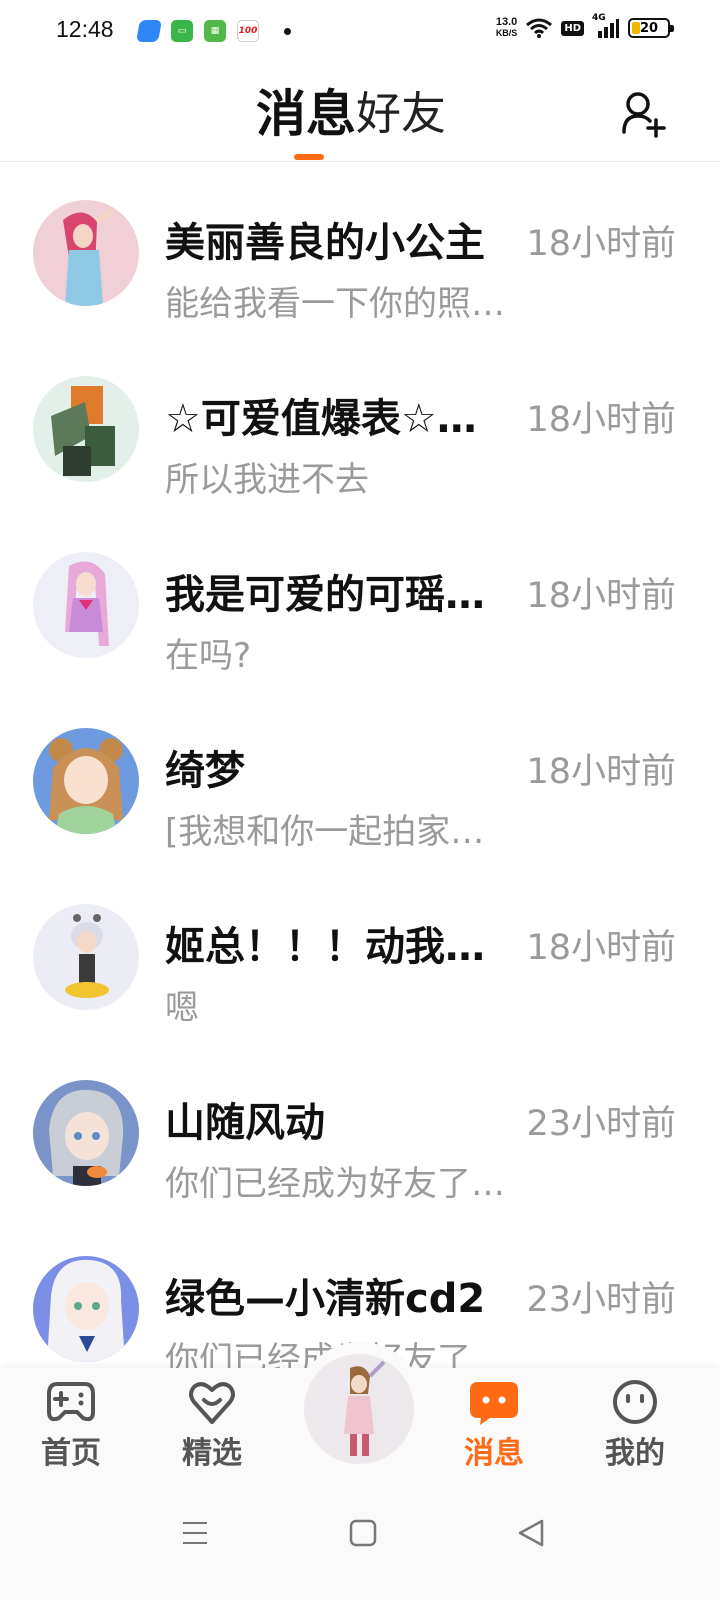 The image size is (720, 1600). I want to click on status-indicators: 13.0 KB/S HD 4G 20, so click(584, 26).